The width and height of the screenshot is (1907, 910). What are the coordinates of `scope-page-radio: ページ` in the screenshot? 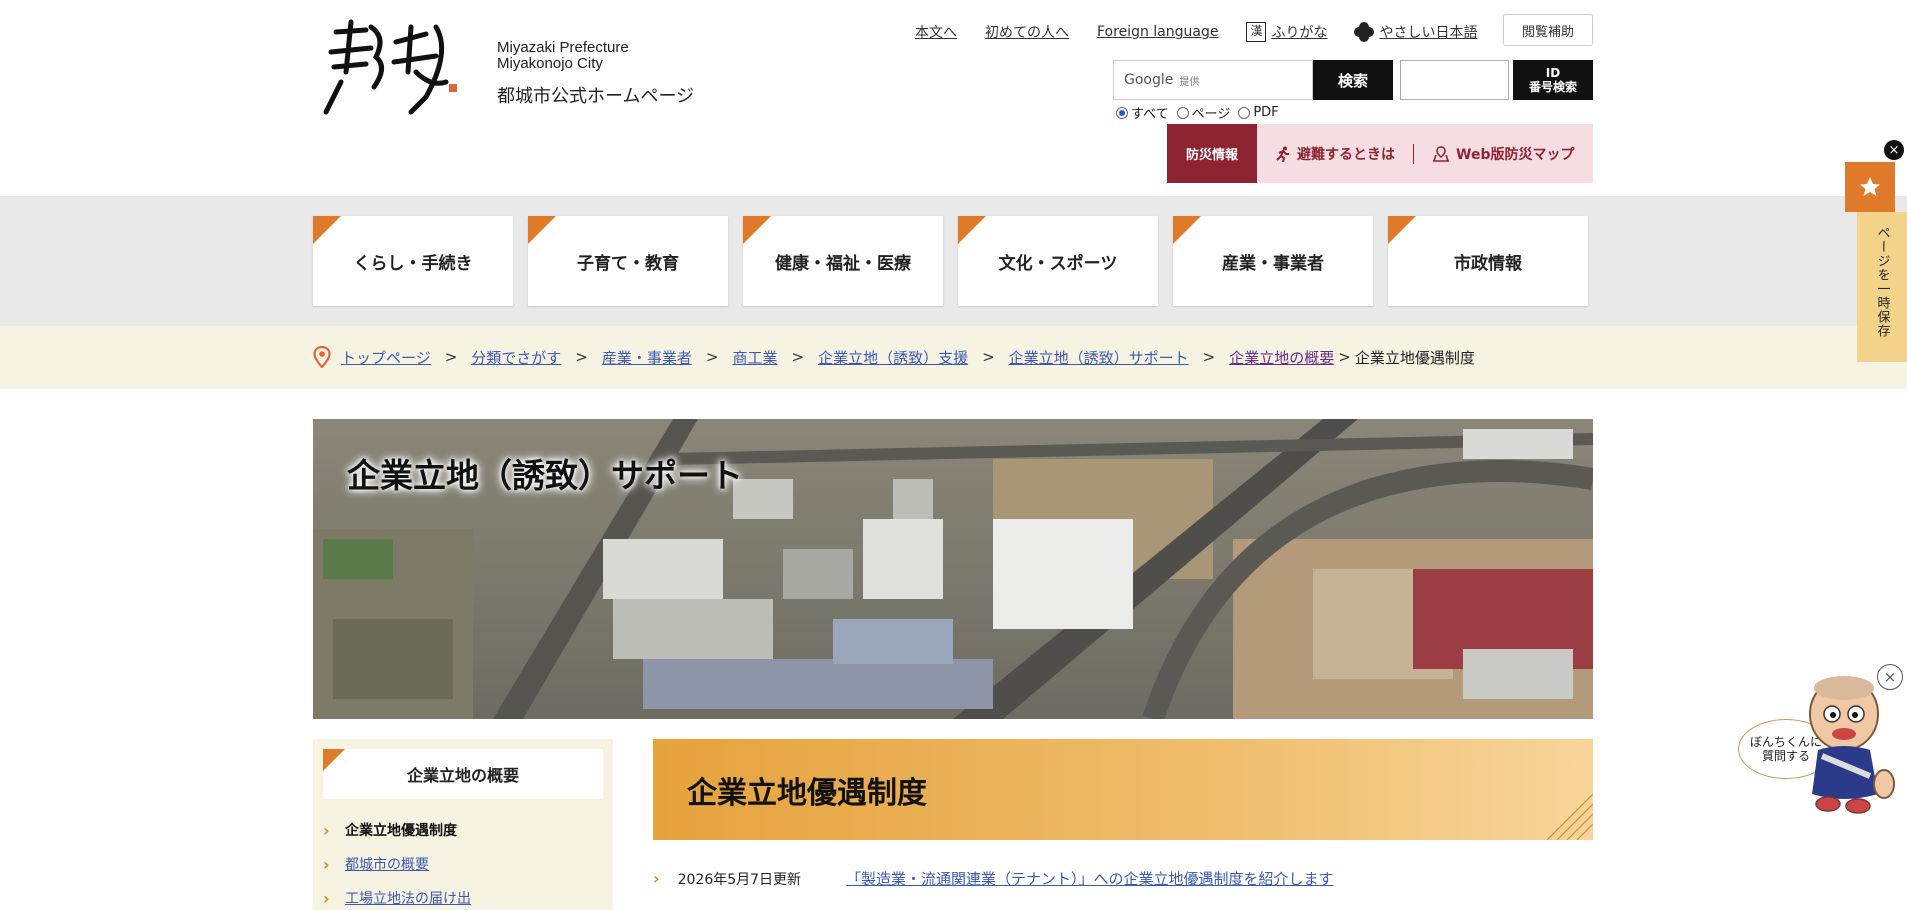 It's located at (1203, 112).